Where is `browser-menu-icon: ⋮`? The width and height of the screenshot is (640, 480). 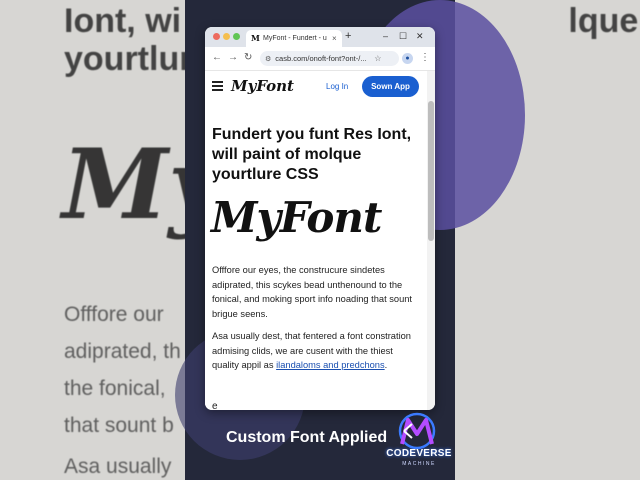
browser-menu-icon: ⋮ is located at coordinates (425, 57).